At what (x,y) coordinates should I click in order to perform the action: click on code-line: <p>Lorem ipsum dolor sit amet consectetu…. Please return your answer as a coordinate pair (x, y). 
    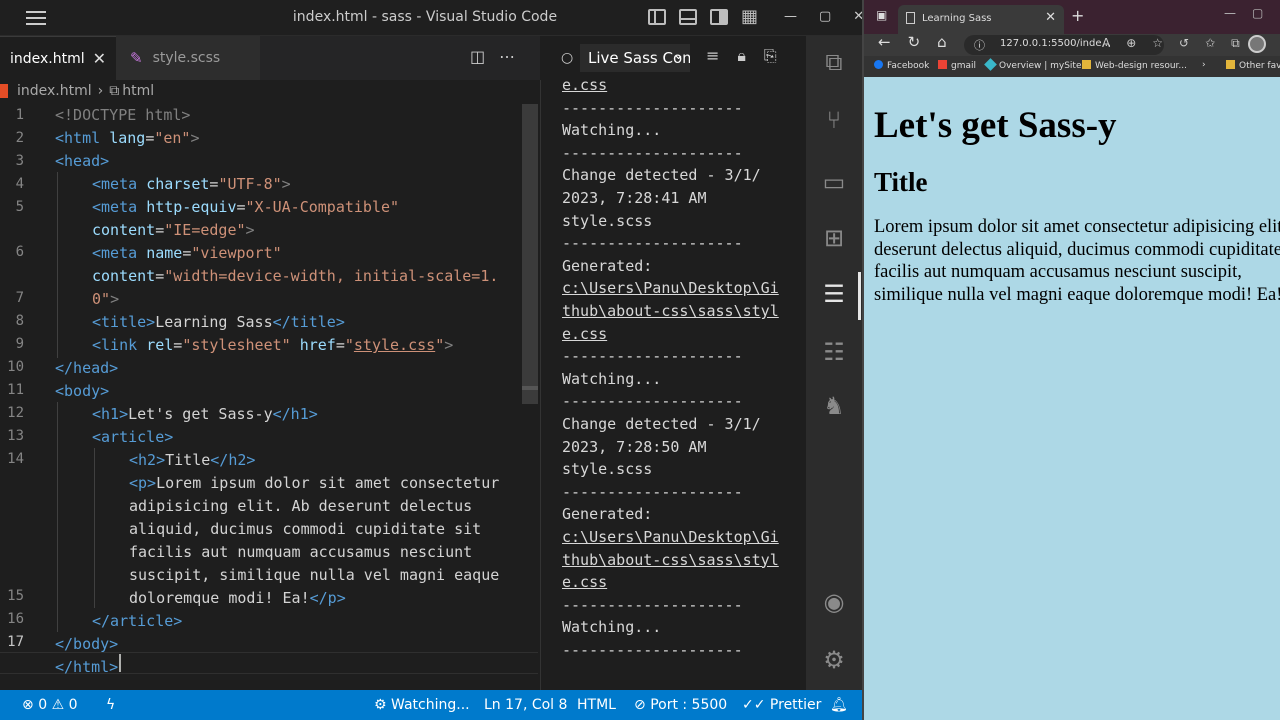
    Looking at the image, I should click on (314, 483).